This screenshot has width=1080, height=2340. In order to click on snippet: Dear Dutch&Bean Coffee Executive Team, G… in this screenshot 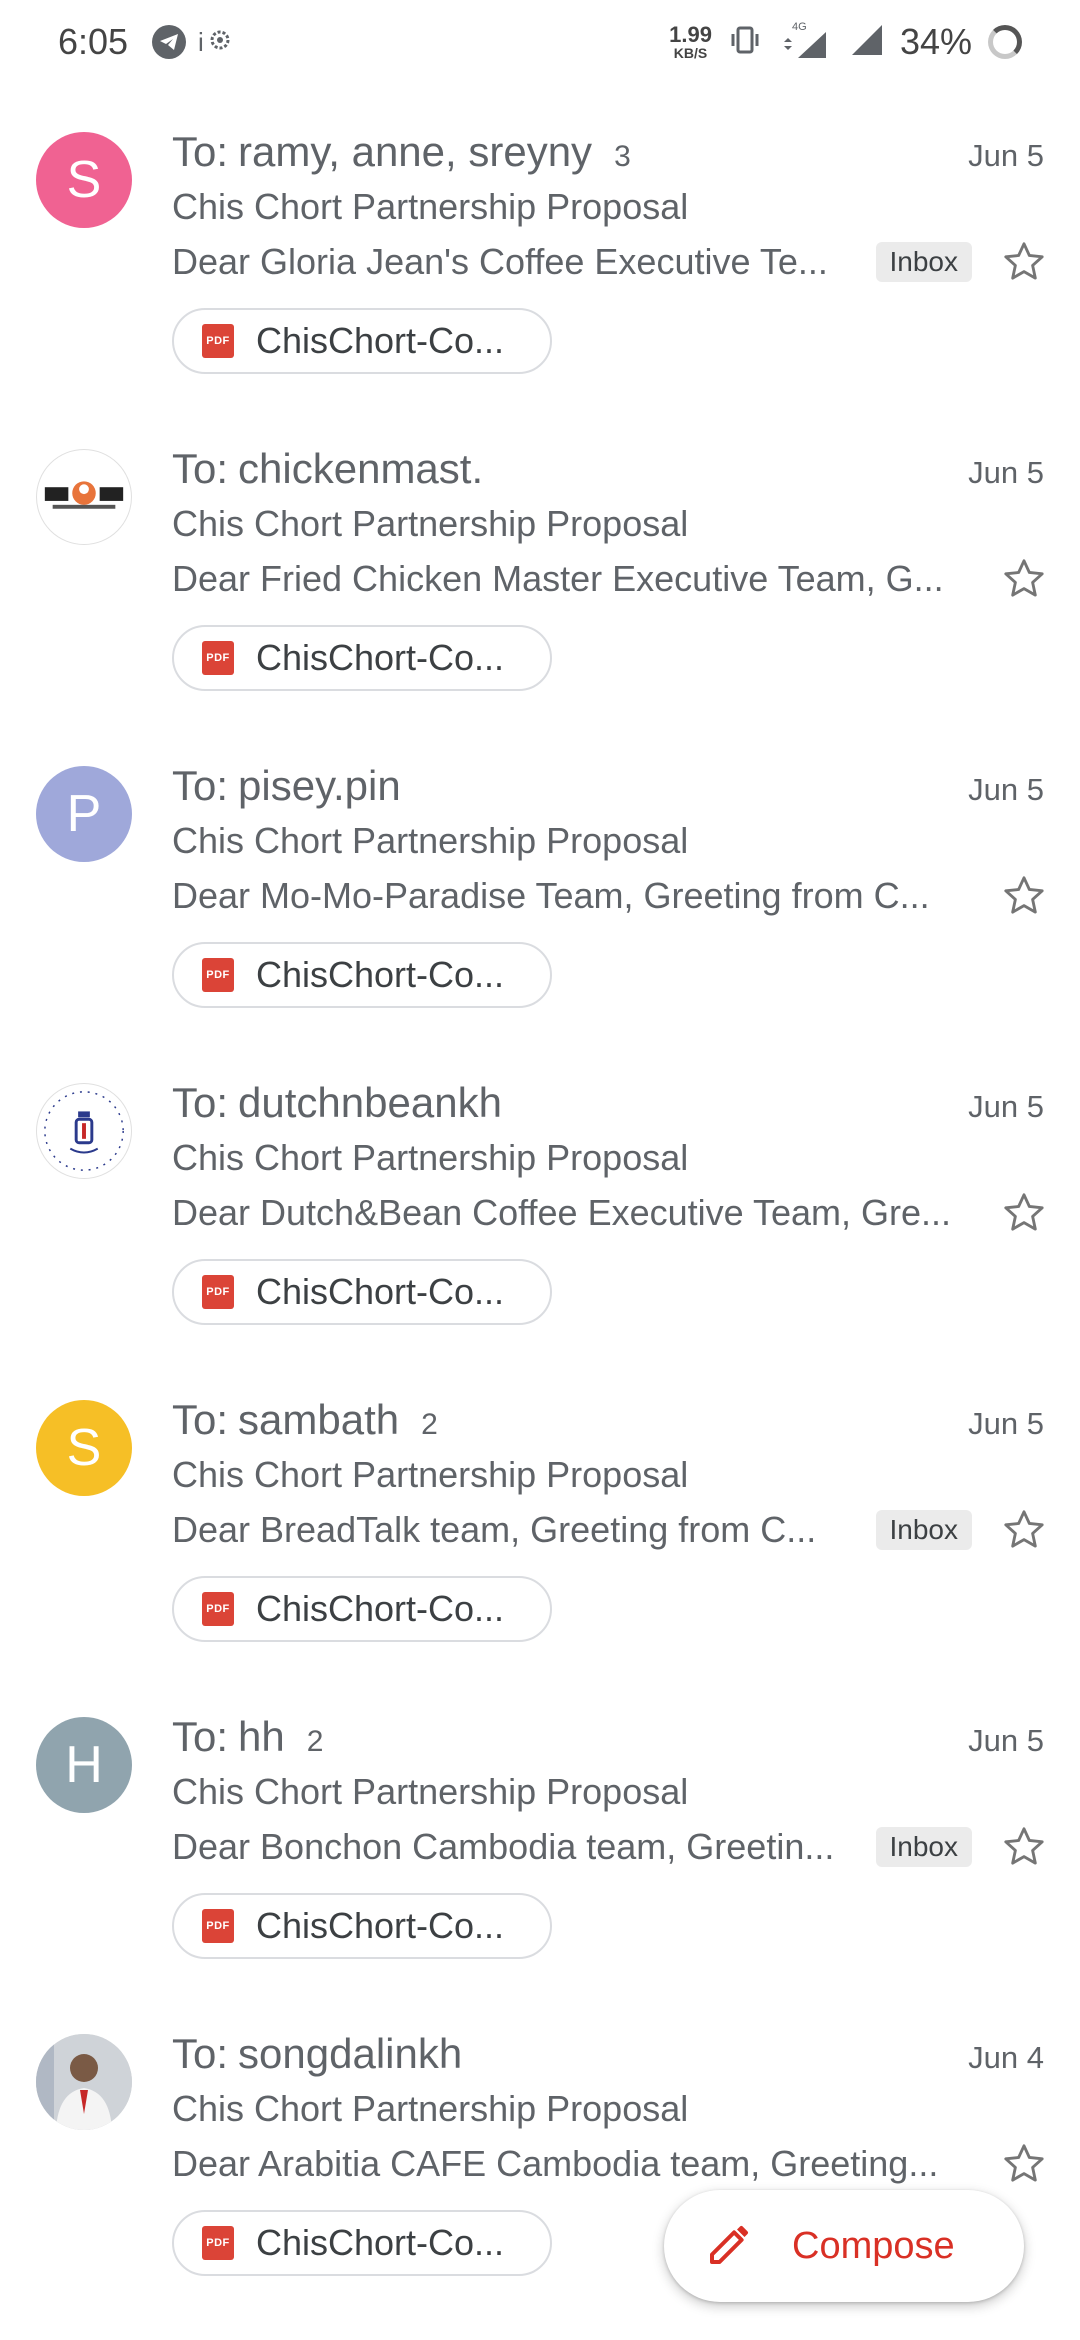, I will do `click(562, 1212)`.